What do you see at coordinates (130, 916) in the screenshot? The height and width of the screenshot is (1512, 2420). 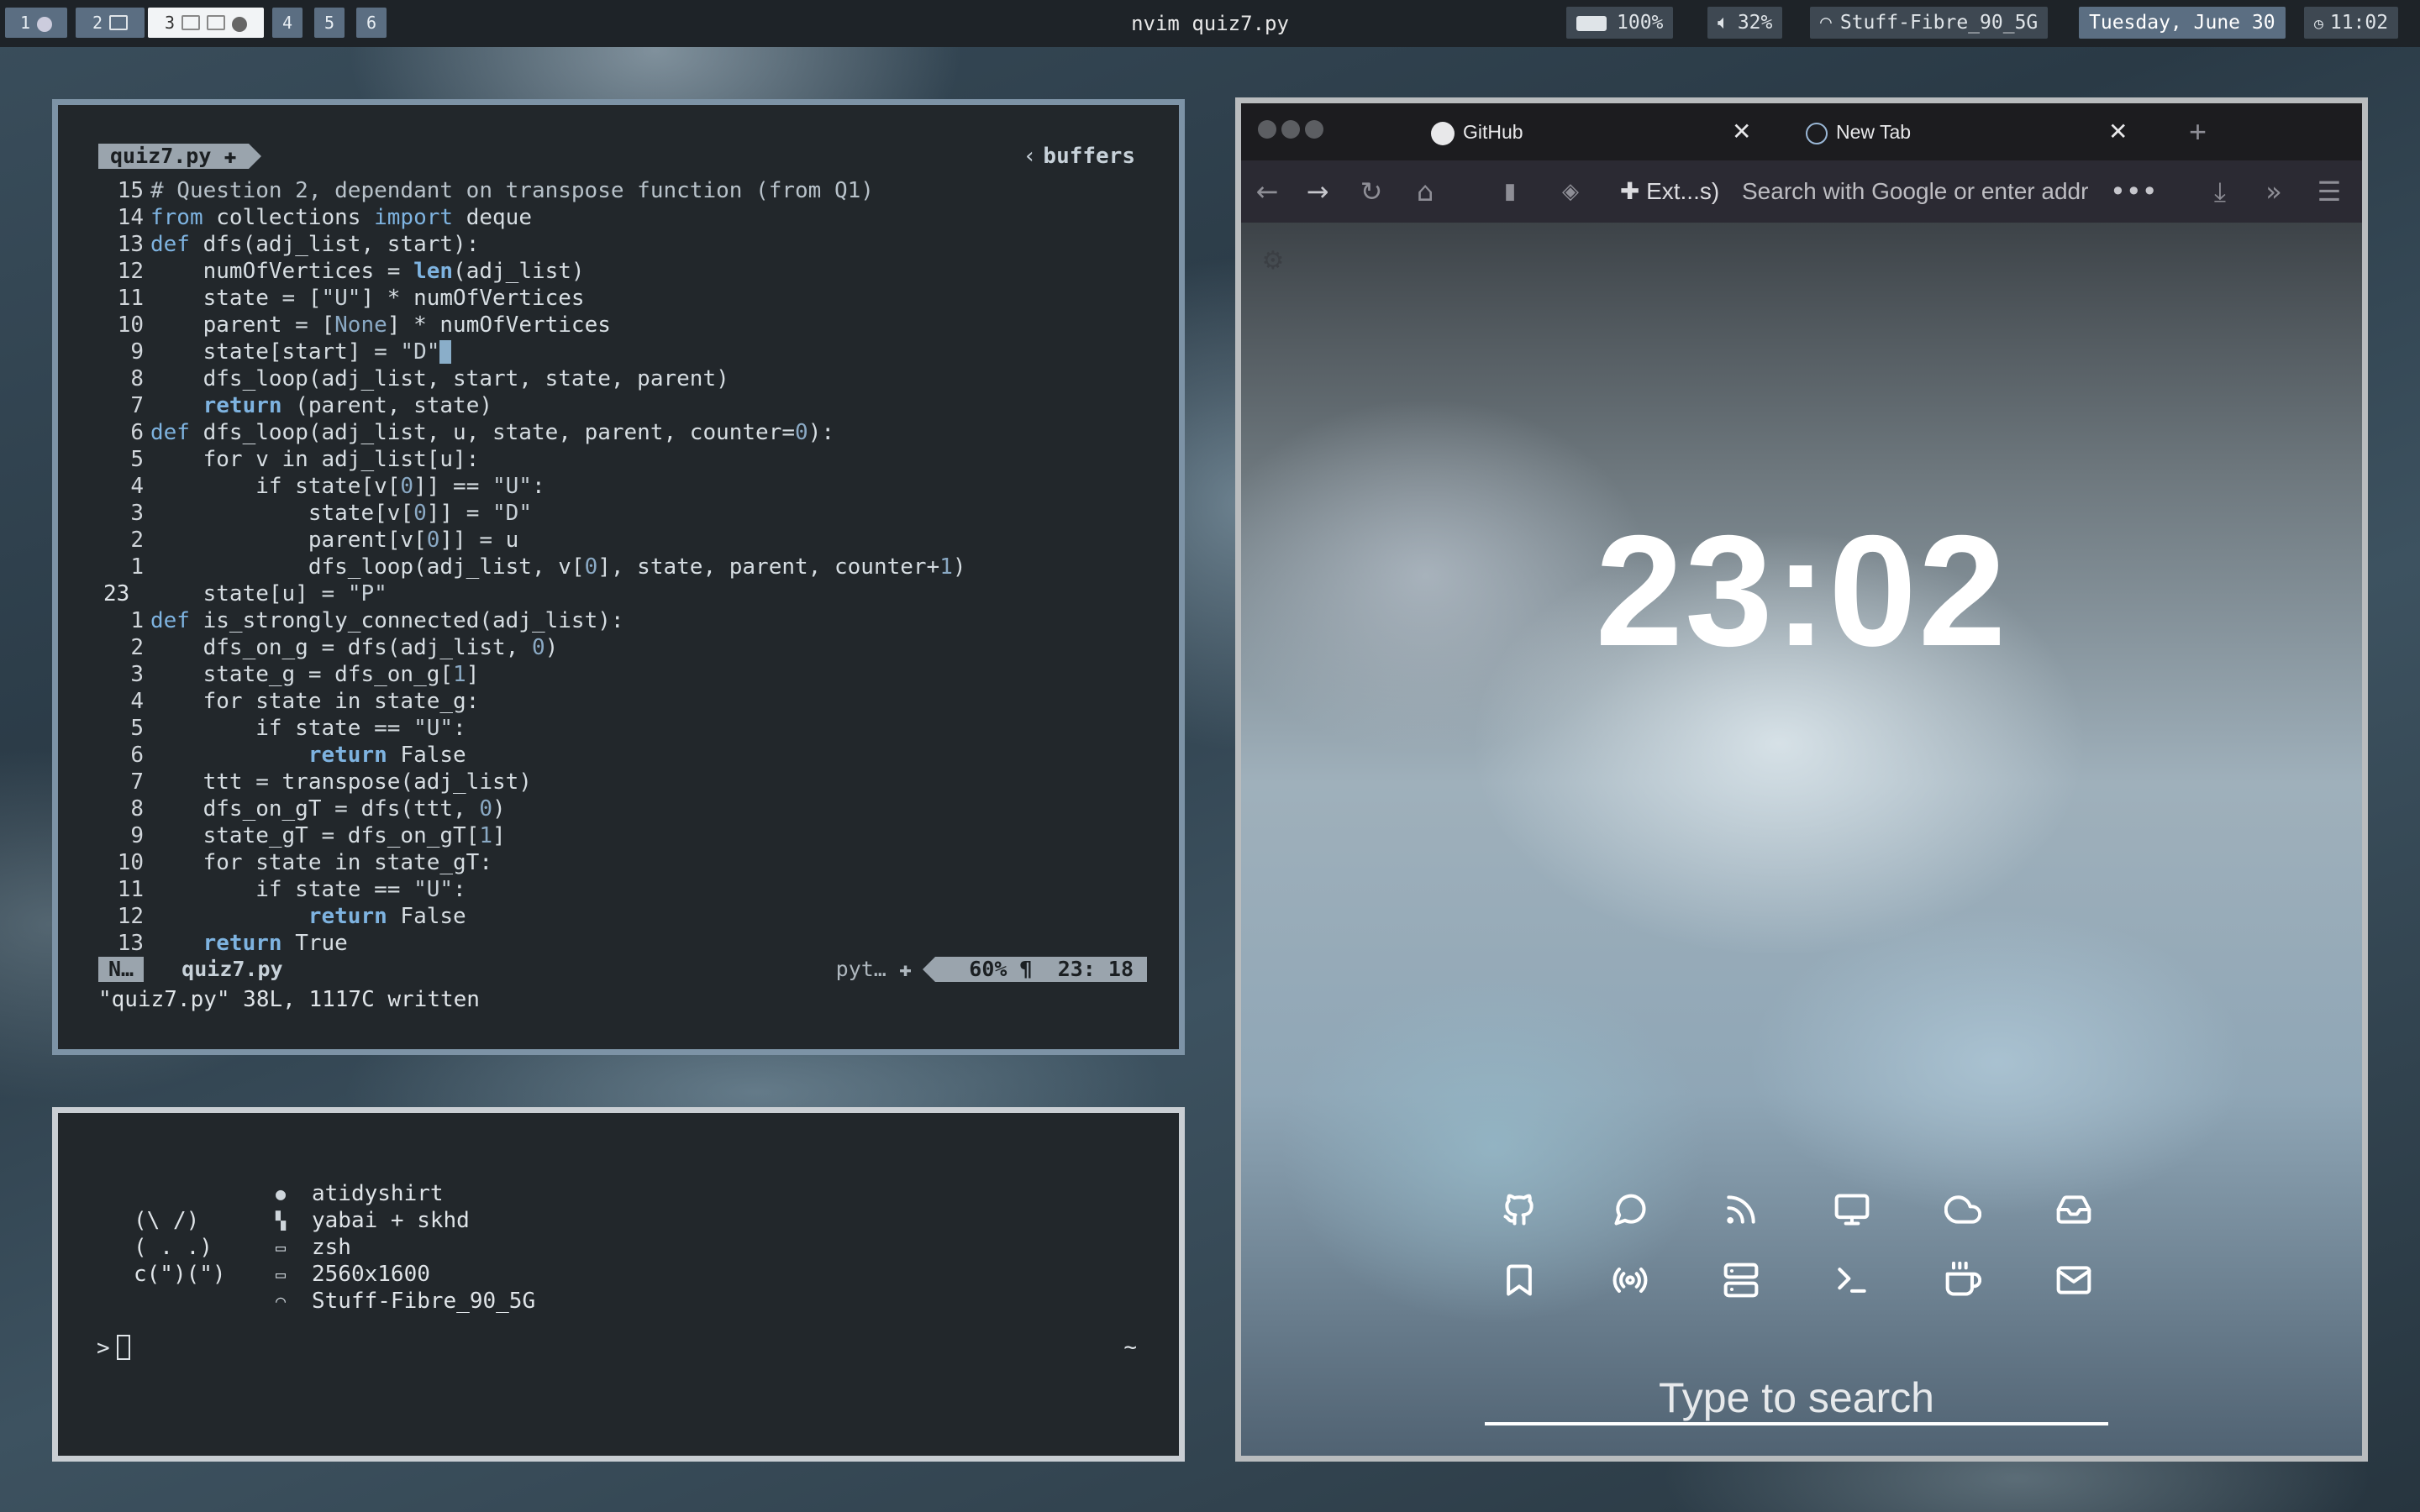 I see `line-number: 12` at bounding box center [130, 916].